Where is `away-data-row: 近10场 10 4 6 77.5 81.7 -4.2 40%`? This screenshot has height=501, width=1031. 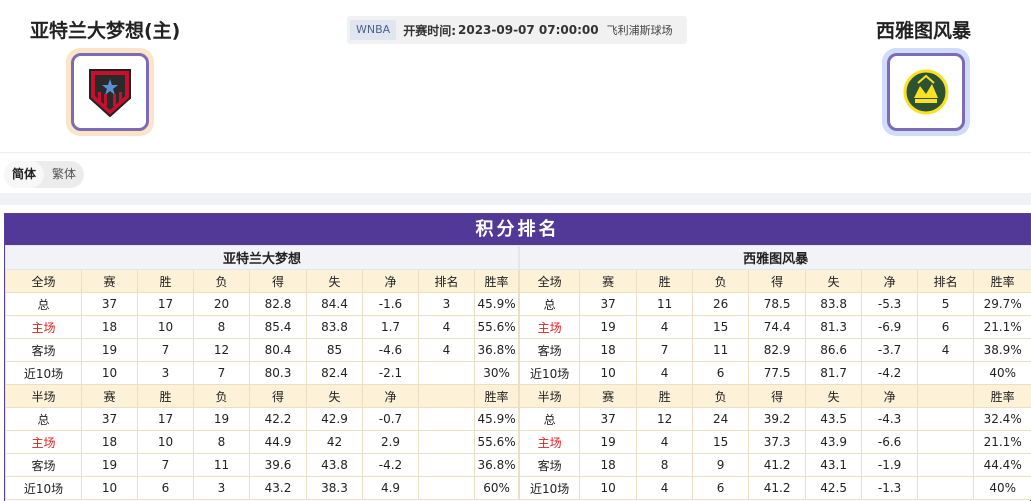 away-data-row: 近10场 10 4 6 77.5 81.7 -4.2 40% is located at coordinates (775, 373).